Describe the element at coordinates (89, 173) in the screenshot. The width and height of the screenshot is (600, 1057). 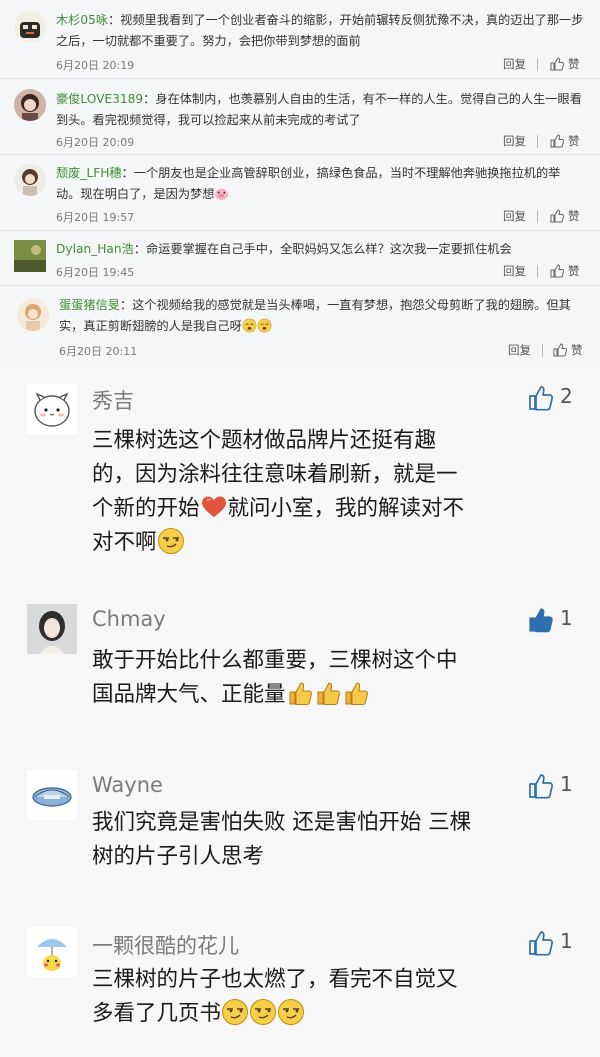
I see `username-link: 颓废_LFH穗` at that location.